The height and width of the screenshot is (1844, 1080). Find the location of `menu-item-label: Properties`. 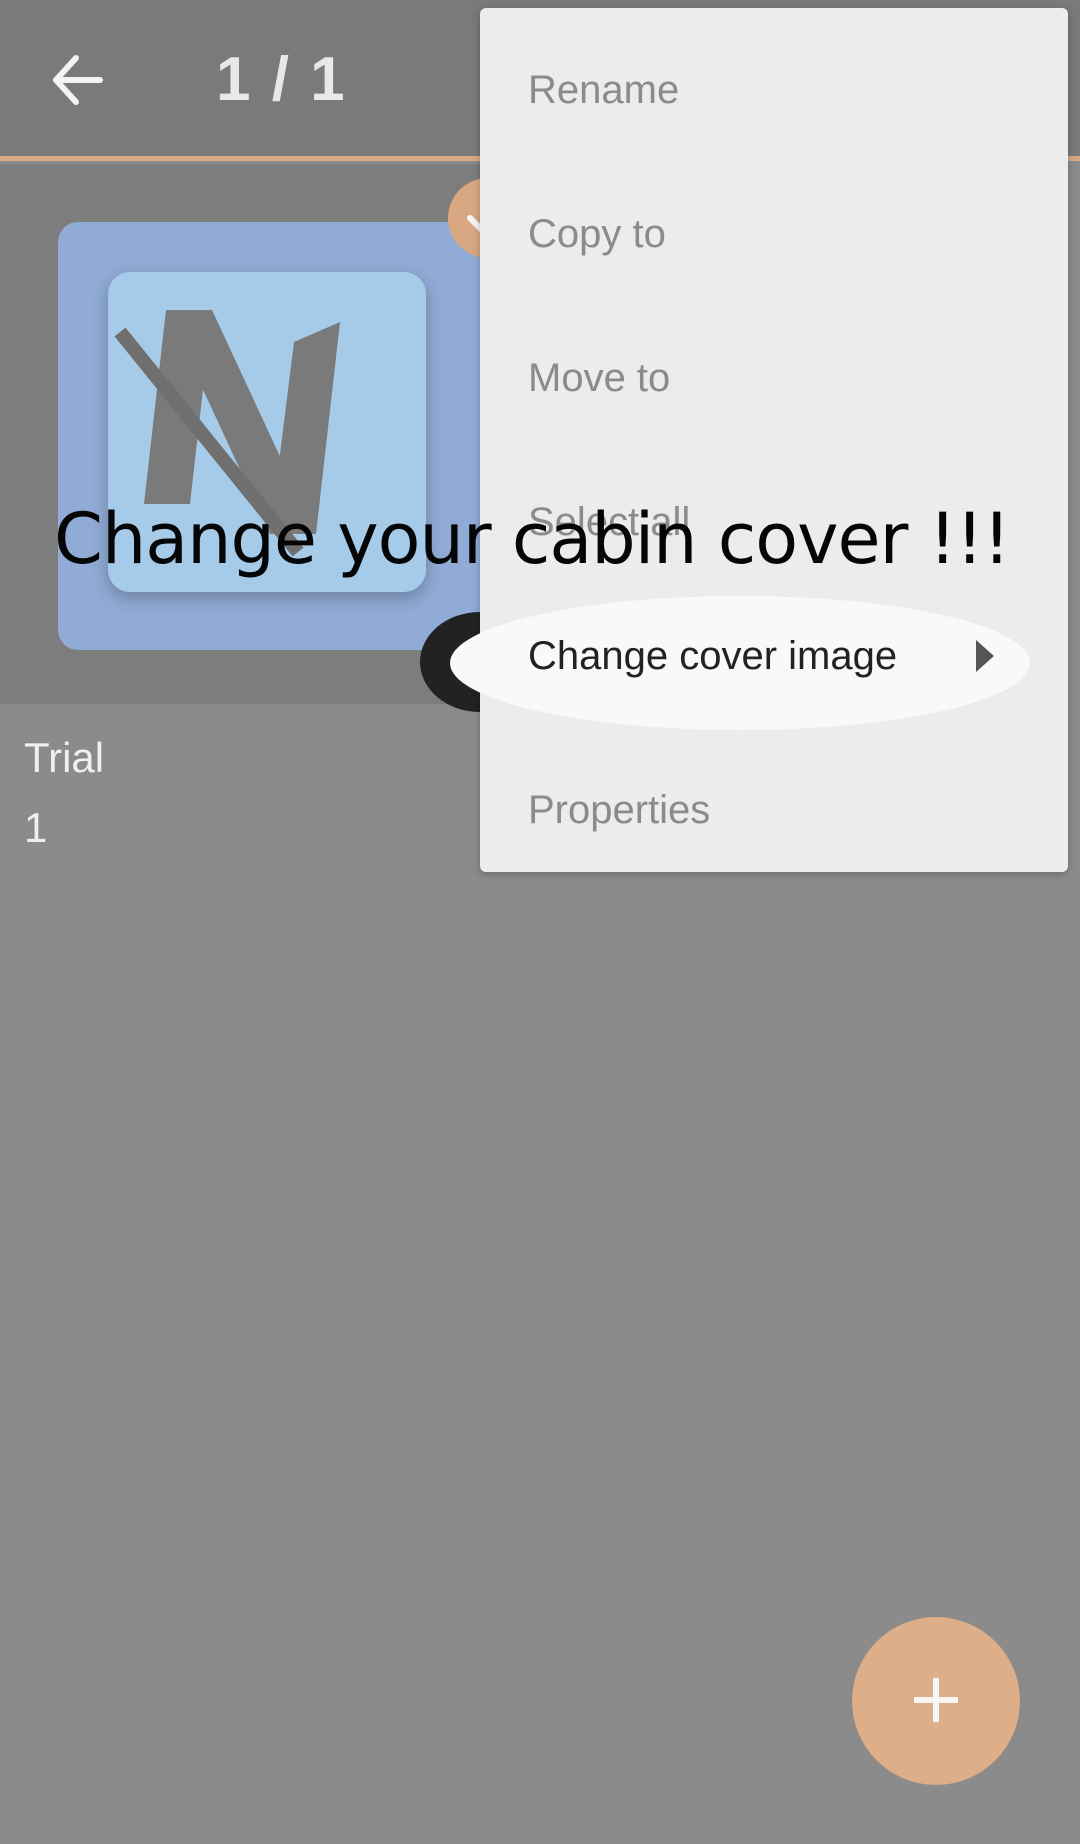

menu-item-label: Properties is located at coordinates (619, 809).